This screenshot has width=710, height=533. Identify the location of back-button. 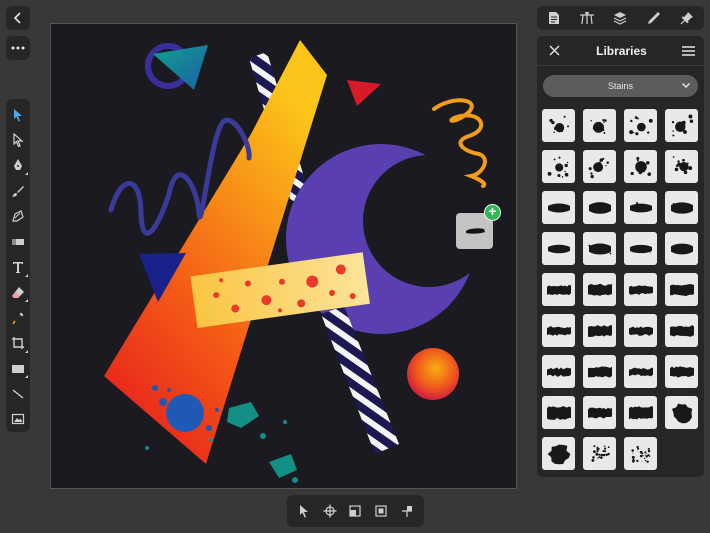
(18, 18).